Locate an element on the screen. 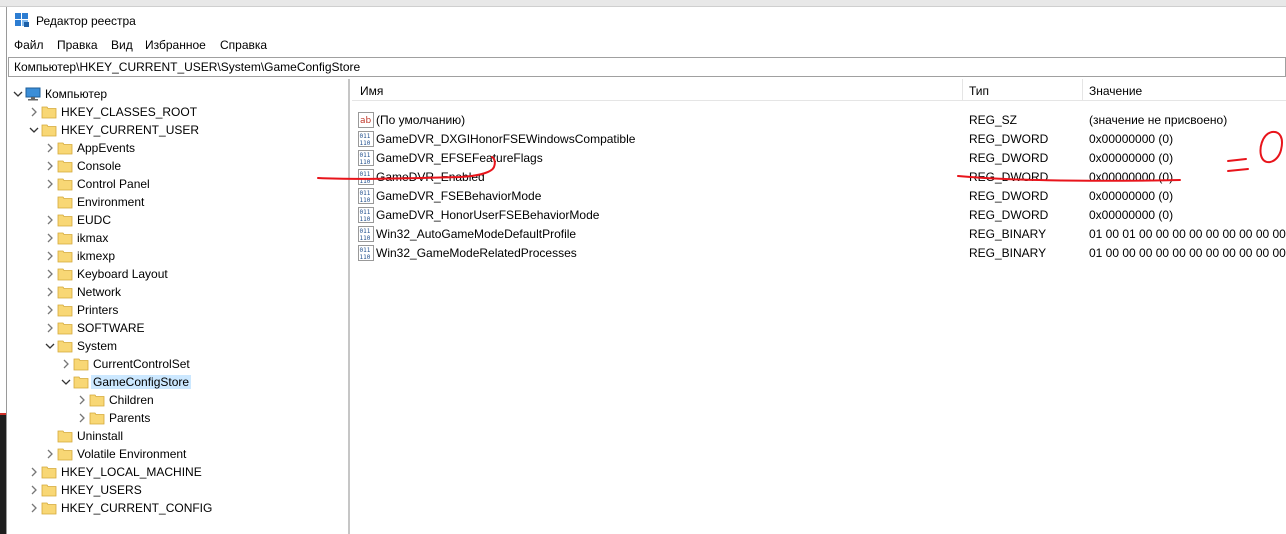 The height and width of the screenshot is (534, 1286). tree-item: Control Panel is located at coordinates (178, 184).